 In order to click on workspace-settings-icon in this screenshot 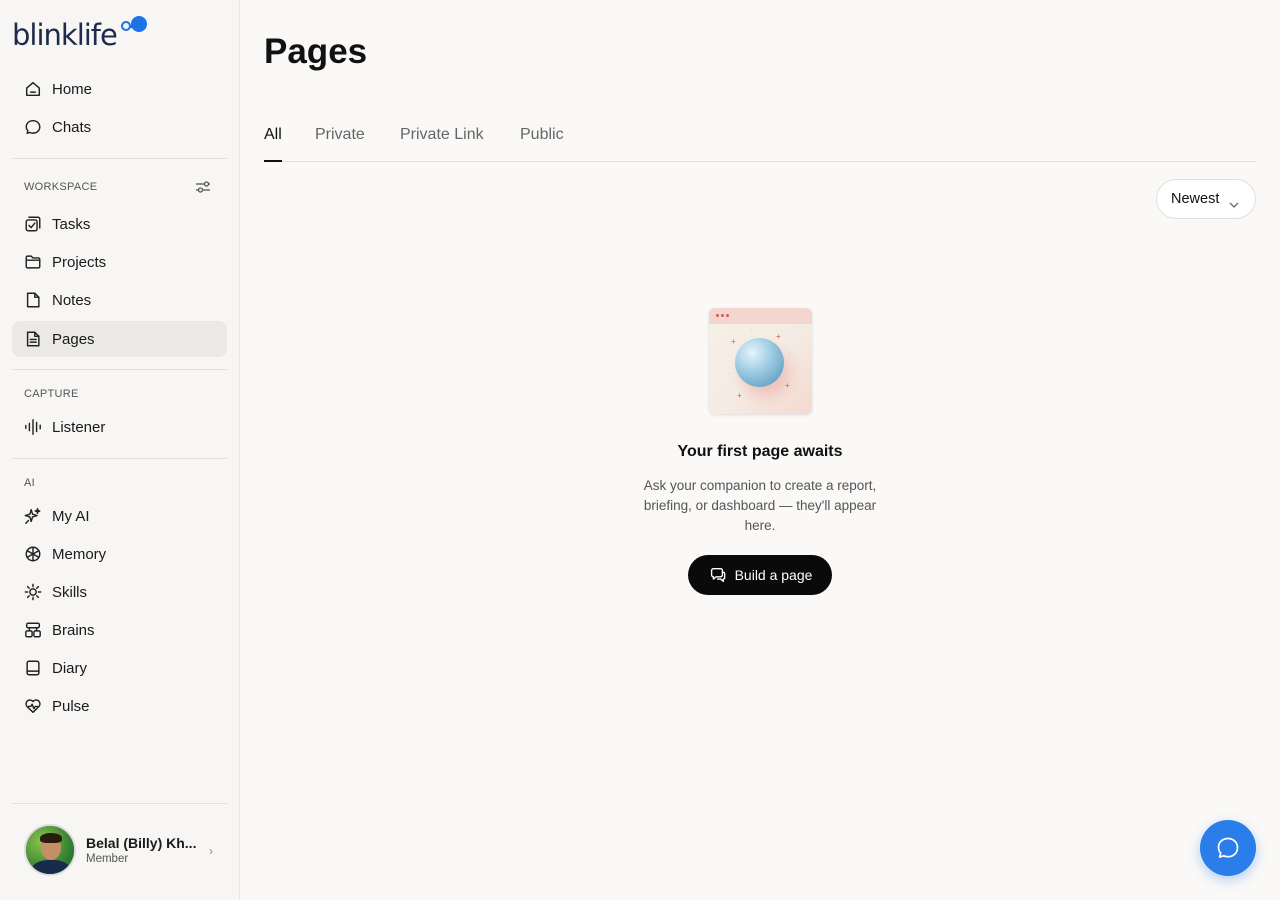, I will do `click(203, 187)`.